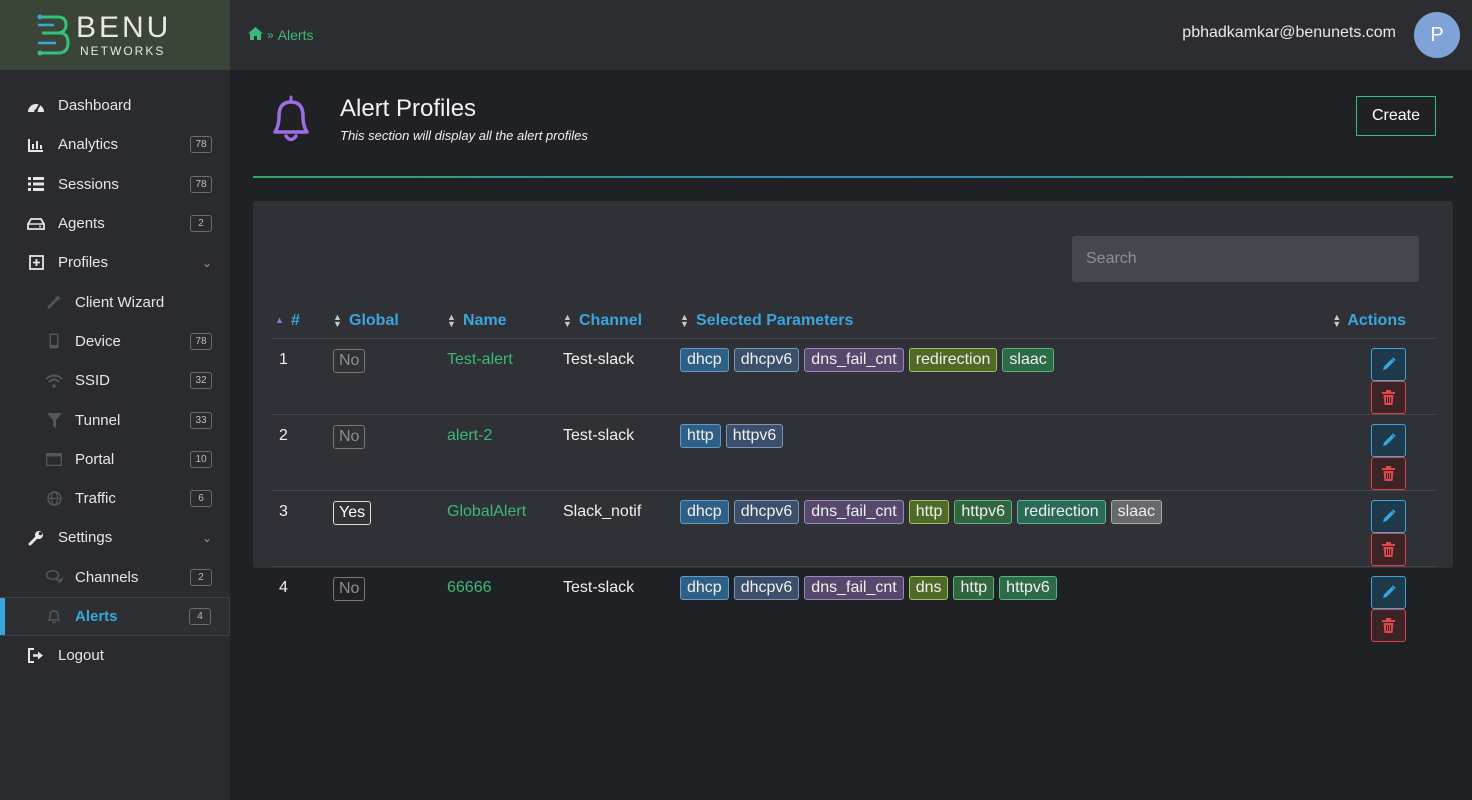  Describe the element at coordinates (115, 616) in the screenshot. I see `sidebar-item-alerts: Alerts 4` at that location.